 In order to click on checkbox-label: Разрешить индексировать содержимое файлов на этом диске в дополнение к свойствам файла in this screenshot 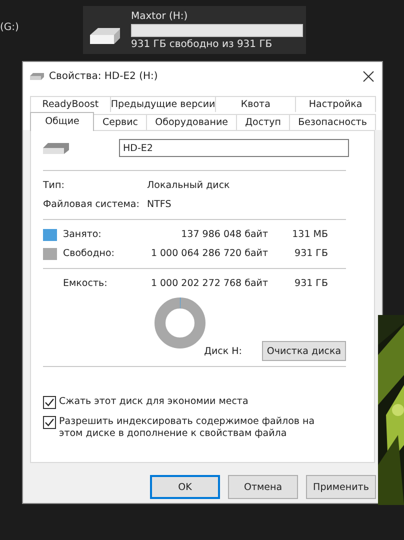, I will do `click(187, 428)`.